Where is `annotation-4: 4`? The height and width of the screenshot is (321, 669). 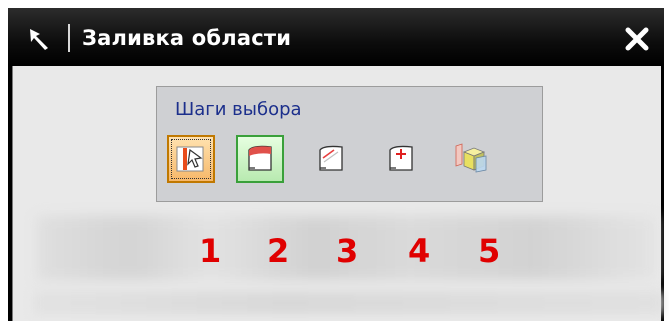 annotation-4: 4 is located at coordinates (419, 251).